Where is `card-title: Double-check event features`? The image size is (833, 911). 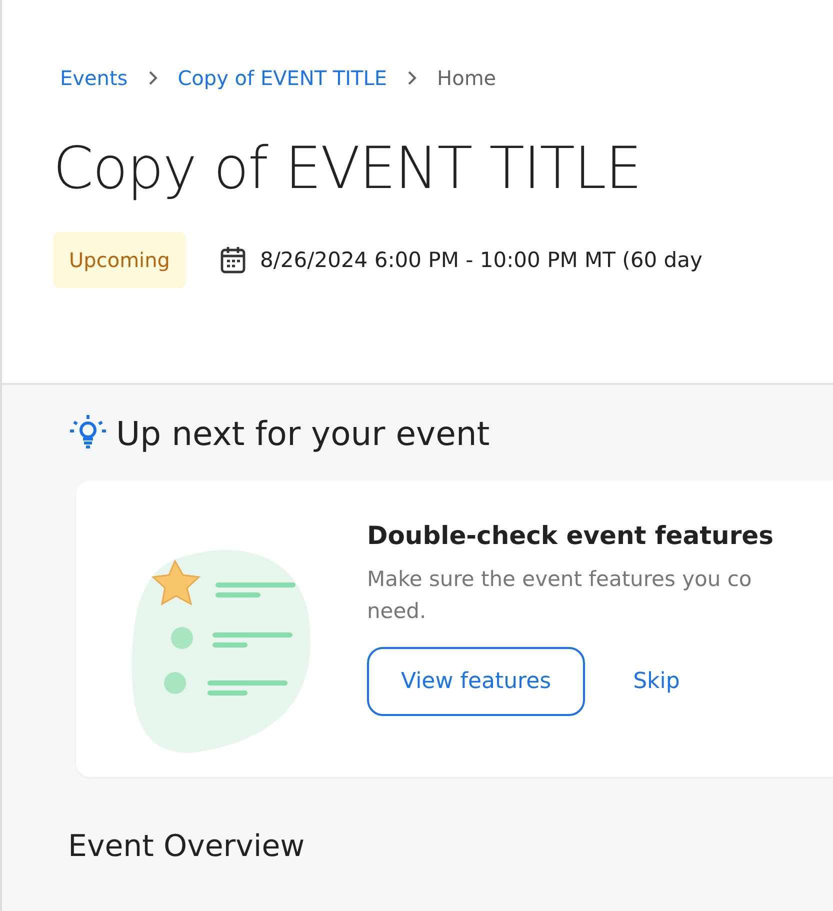
card-title: Double-check event features is located at coordinates (570, 535).